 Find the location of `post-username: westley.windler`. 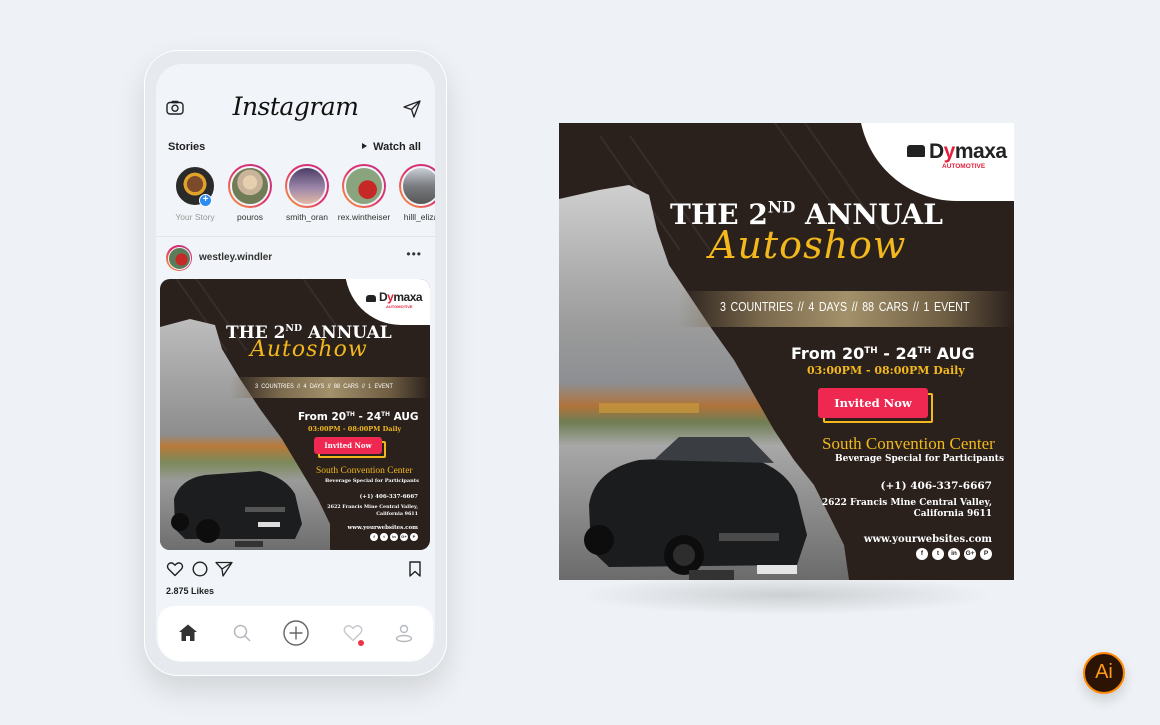

post-username: westley.windler is located at coordinates (235, 257).